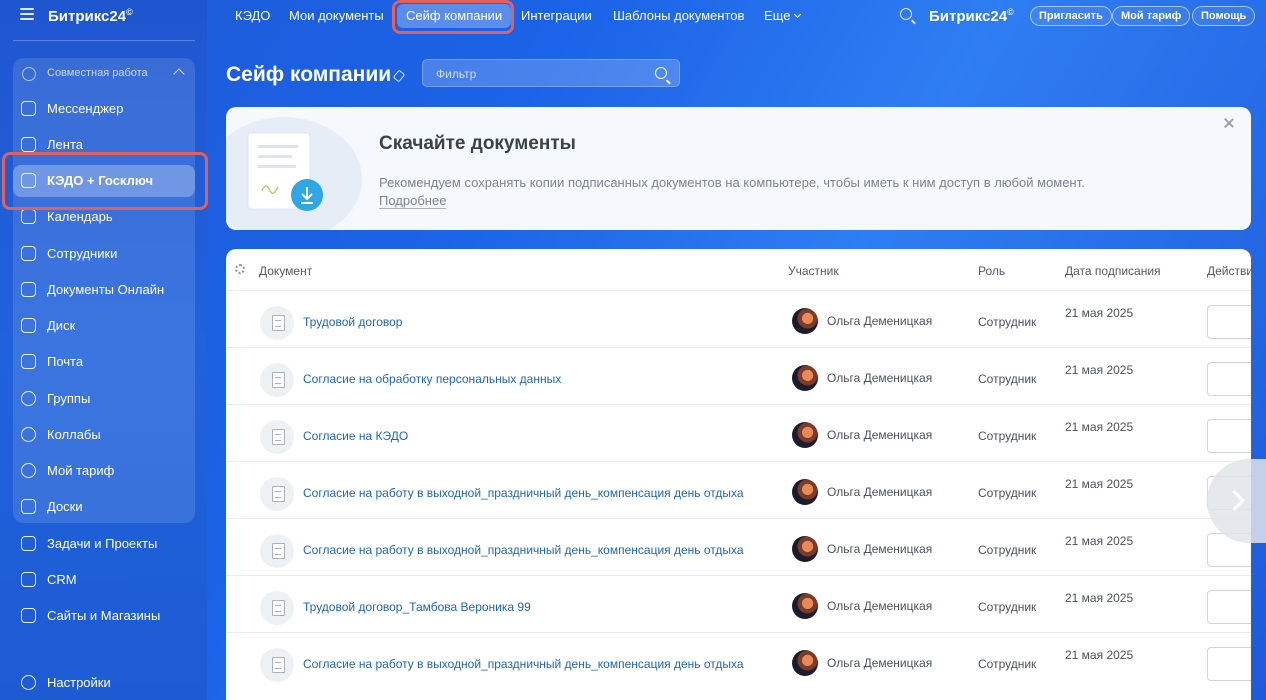 The height and width of the screenshot is (700, 1266). I want to click on settings-icon, so click(28, 682).